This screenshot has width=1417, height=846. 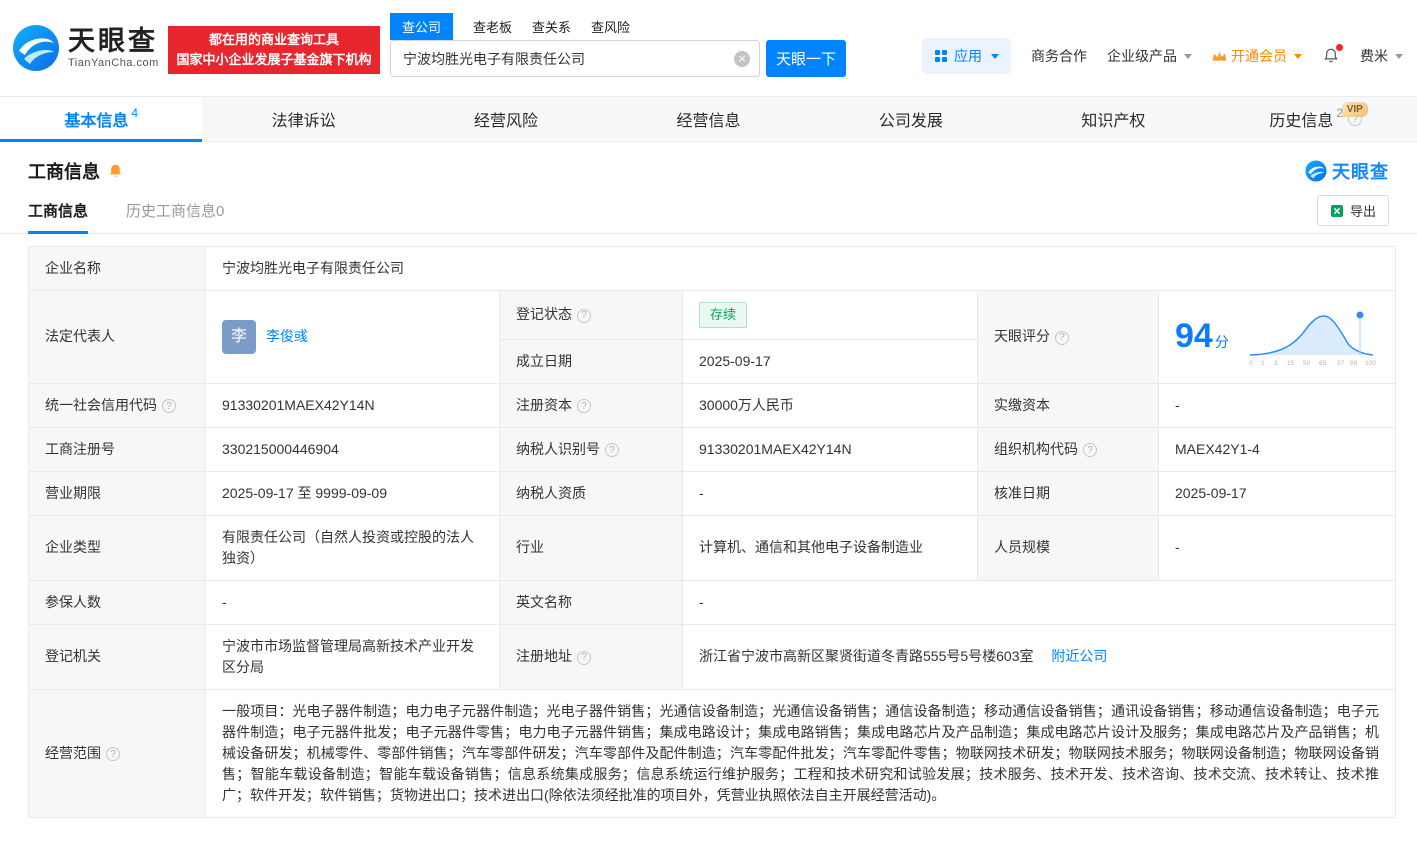 What do you see at coordinates (1370, 363) in the screenshot?
I see `svg-text: 100` at bounding box center [1370, 363].